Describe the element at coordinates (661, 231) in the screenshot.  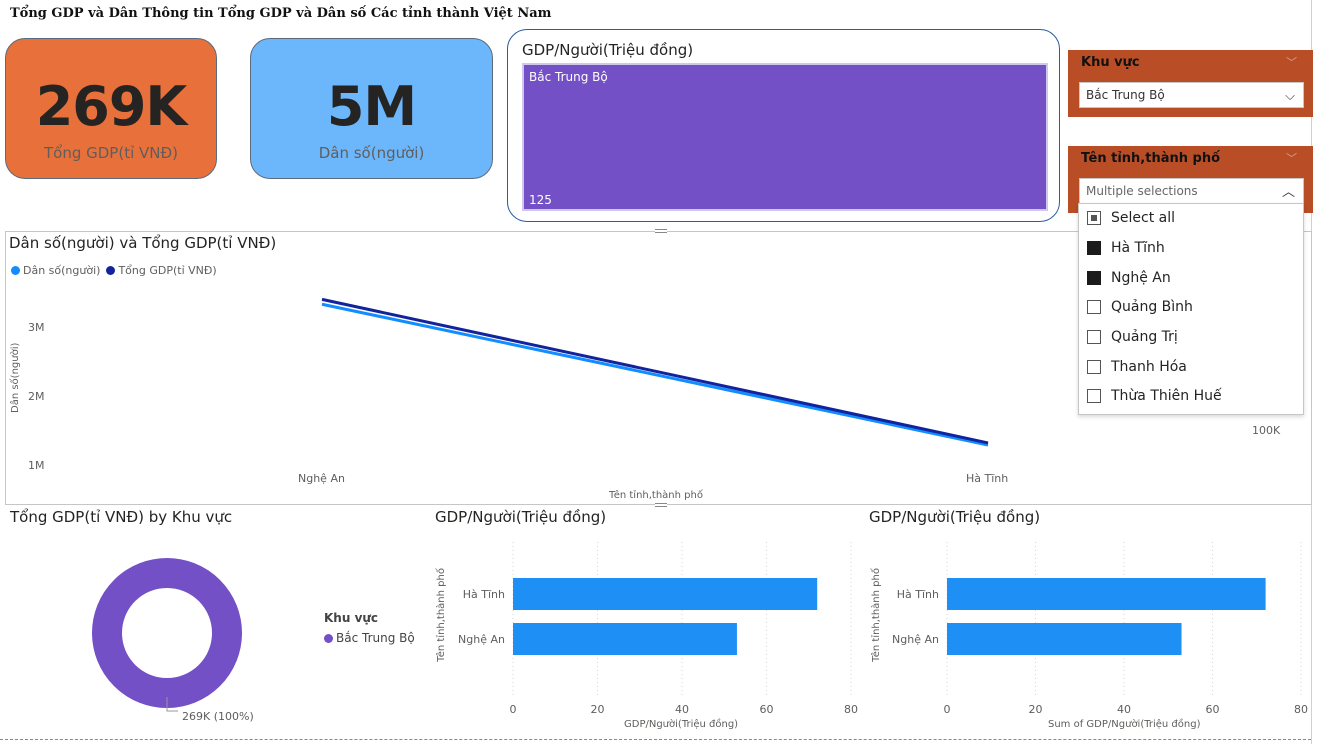
I see `resize-handle-top` at that location.